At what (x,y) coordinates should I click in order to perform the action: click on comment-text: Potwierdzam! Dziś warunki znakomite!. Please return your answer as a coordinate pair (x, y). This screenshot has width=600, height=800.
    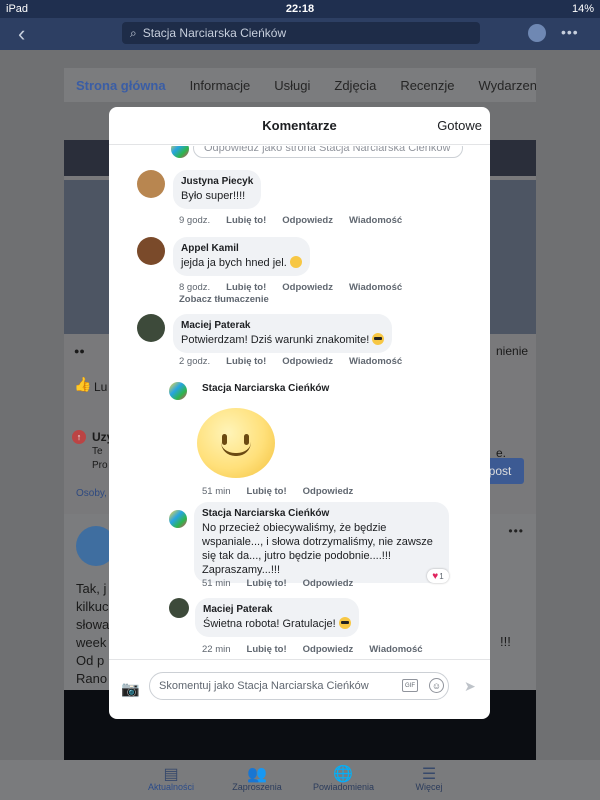
    Looking at the image, I should click on (283, 340).